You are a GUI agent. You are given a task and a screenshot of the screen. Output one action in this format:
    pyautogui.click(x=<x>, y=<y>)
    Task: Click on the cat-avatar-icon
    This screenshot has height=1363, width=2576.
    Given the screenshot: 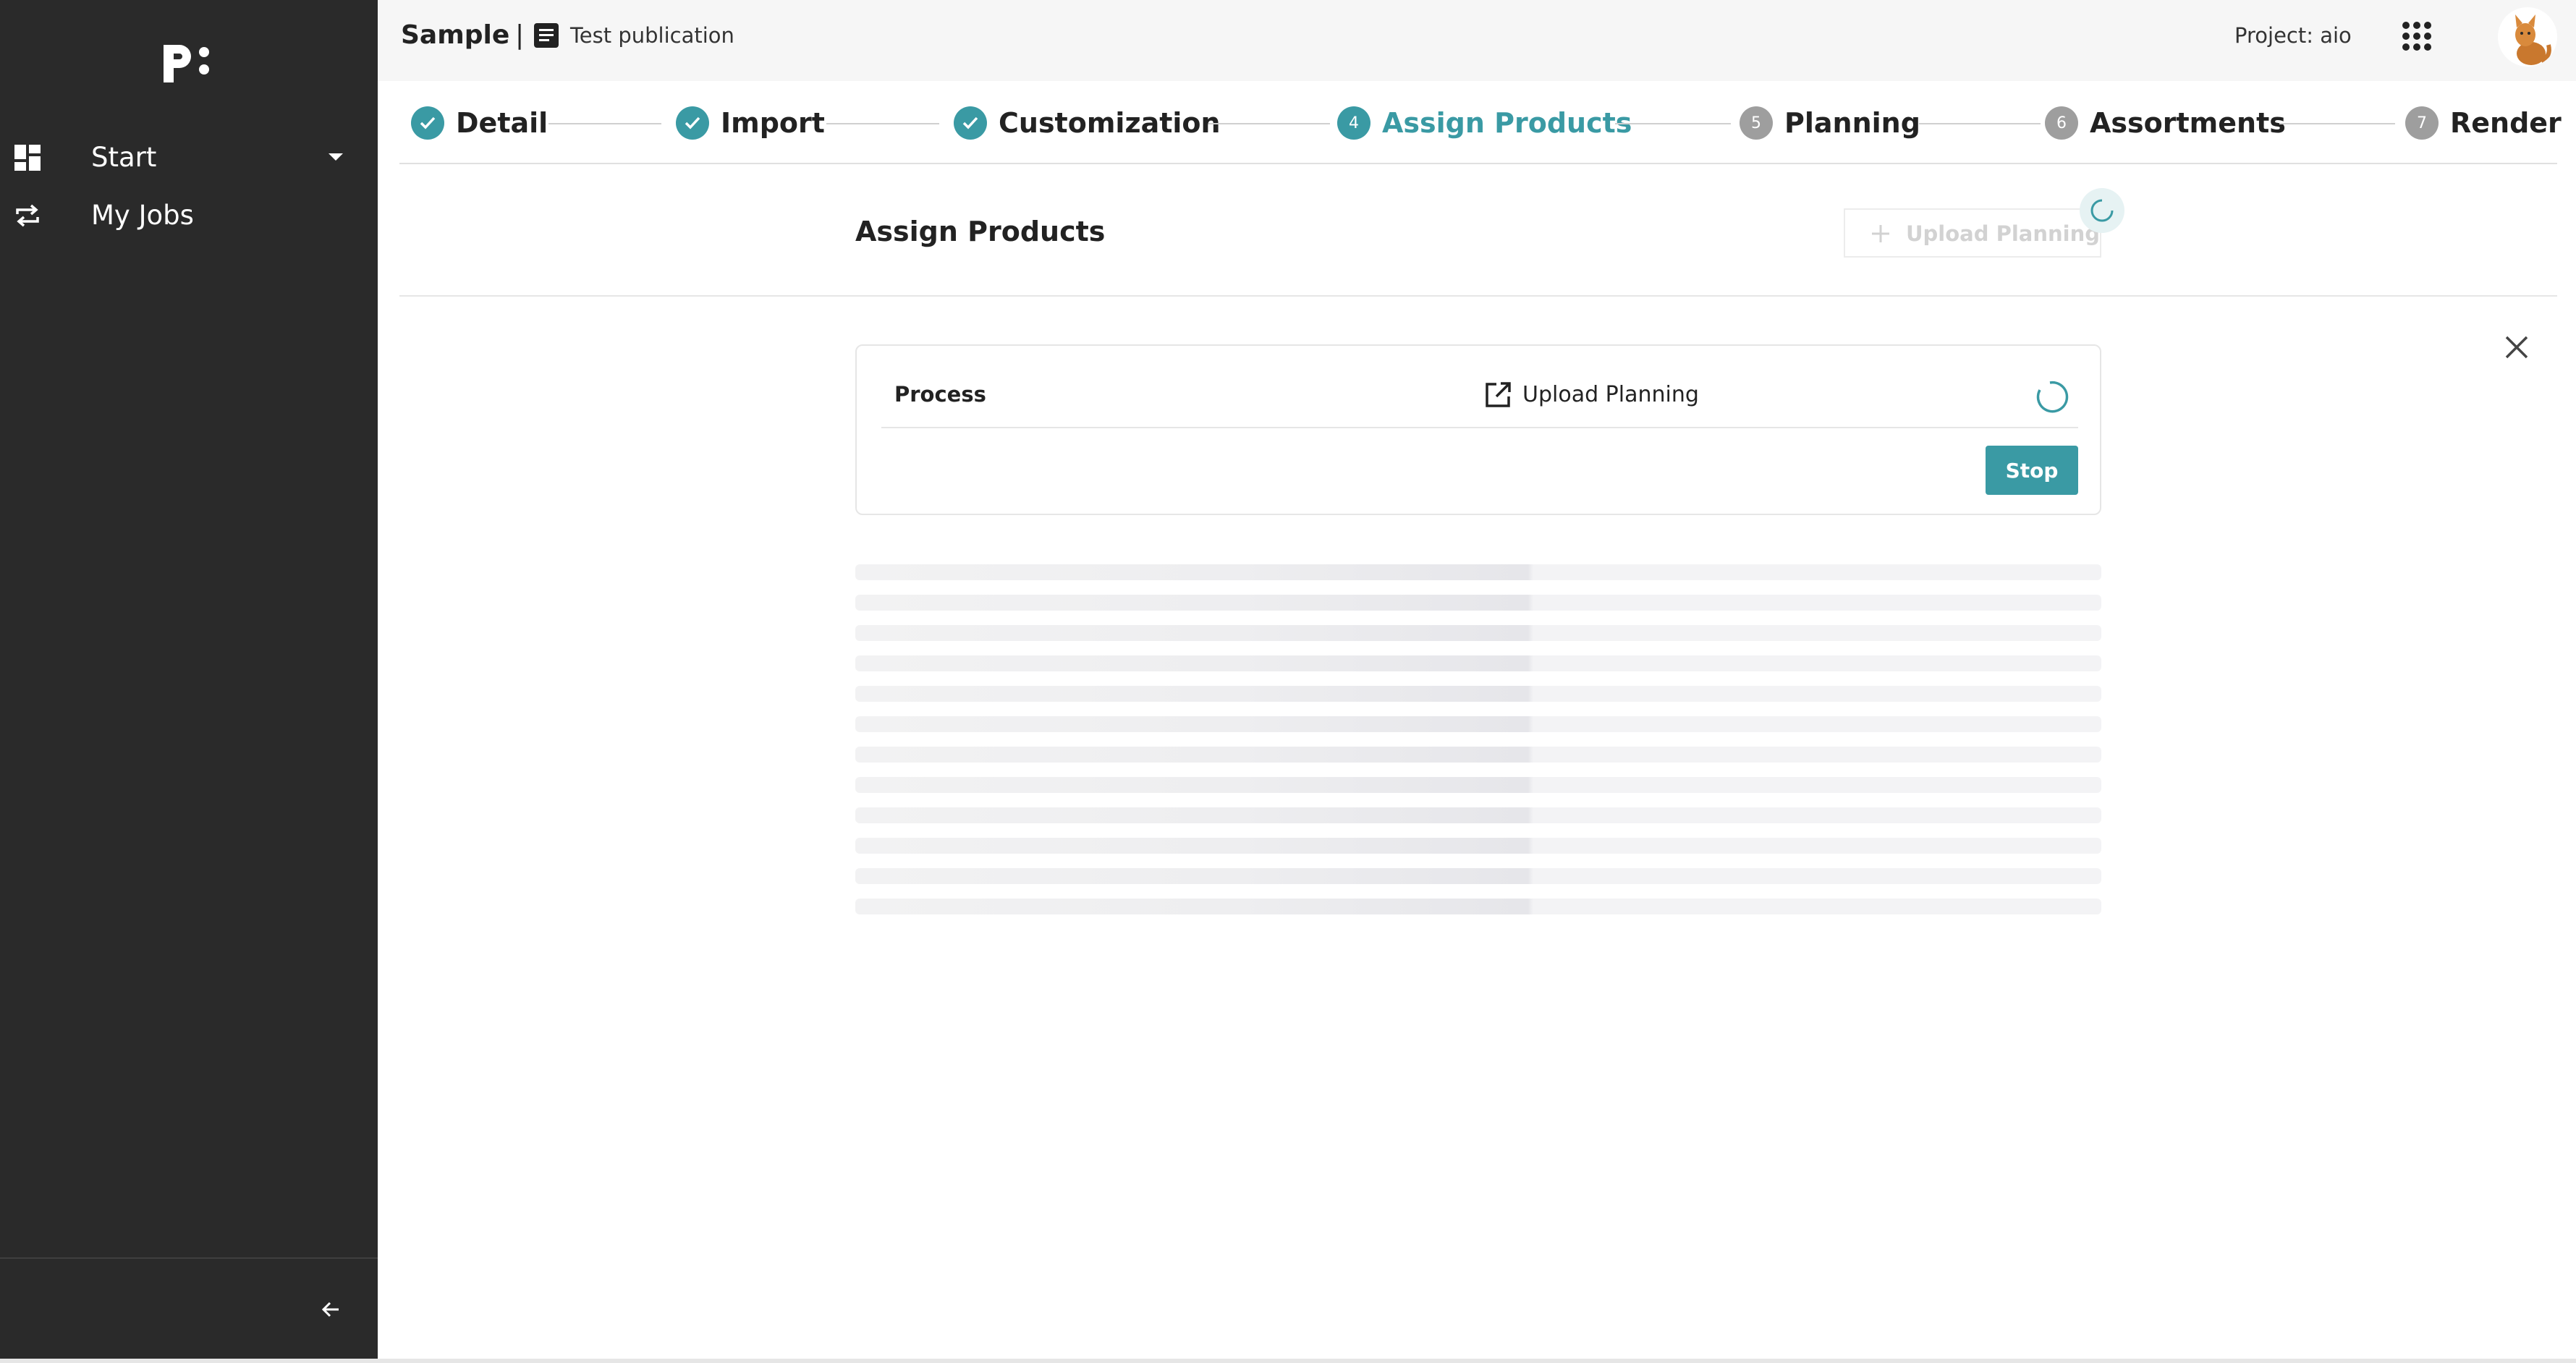 What is the action you would take?
    pyautogui.click(x=2533, y=39)
    